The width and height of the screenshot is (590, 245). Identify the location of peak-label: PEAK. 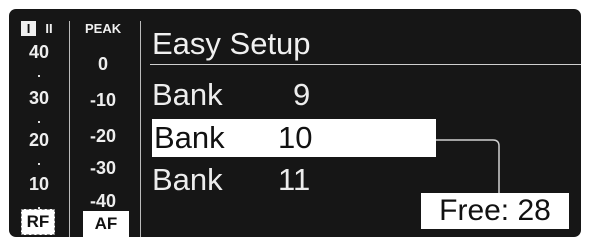
(103, 28).